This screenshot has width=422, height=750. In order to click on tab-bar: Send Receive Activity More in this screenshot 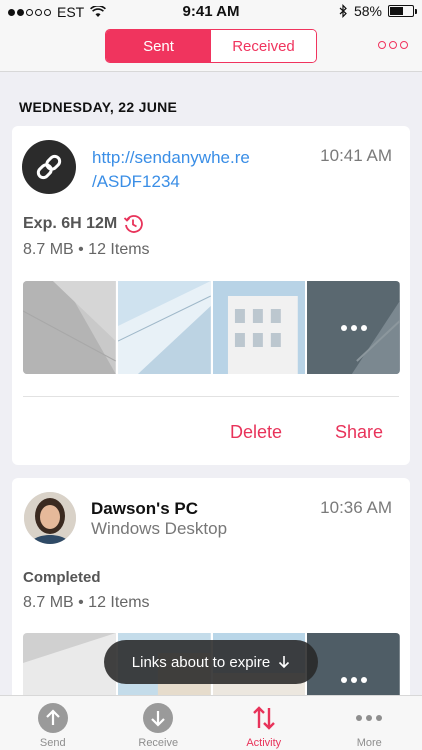, I will do `click(211, 722)`.